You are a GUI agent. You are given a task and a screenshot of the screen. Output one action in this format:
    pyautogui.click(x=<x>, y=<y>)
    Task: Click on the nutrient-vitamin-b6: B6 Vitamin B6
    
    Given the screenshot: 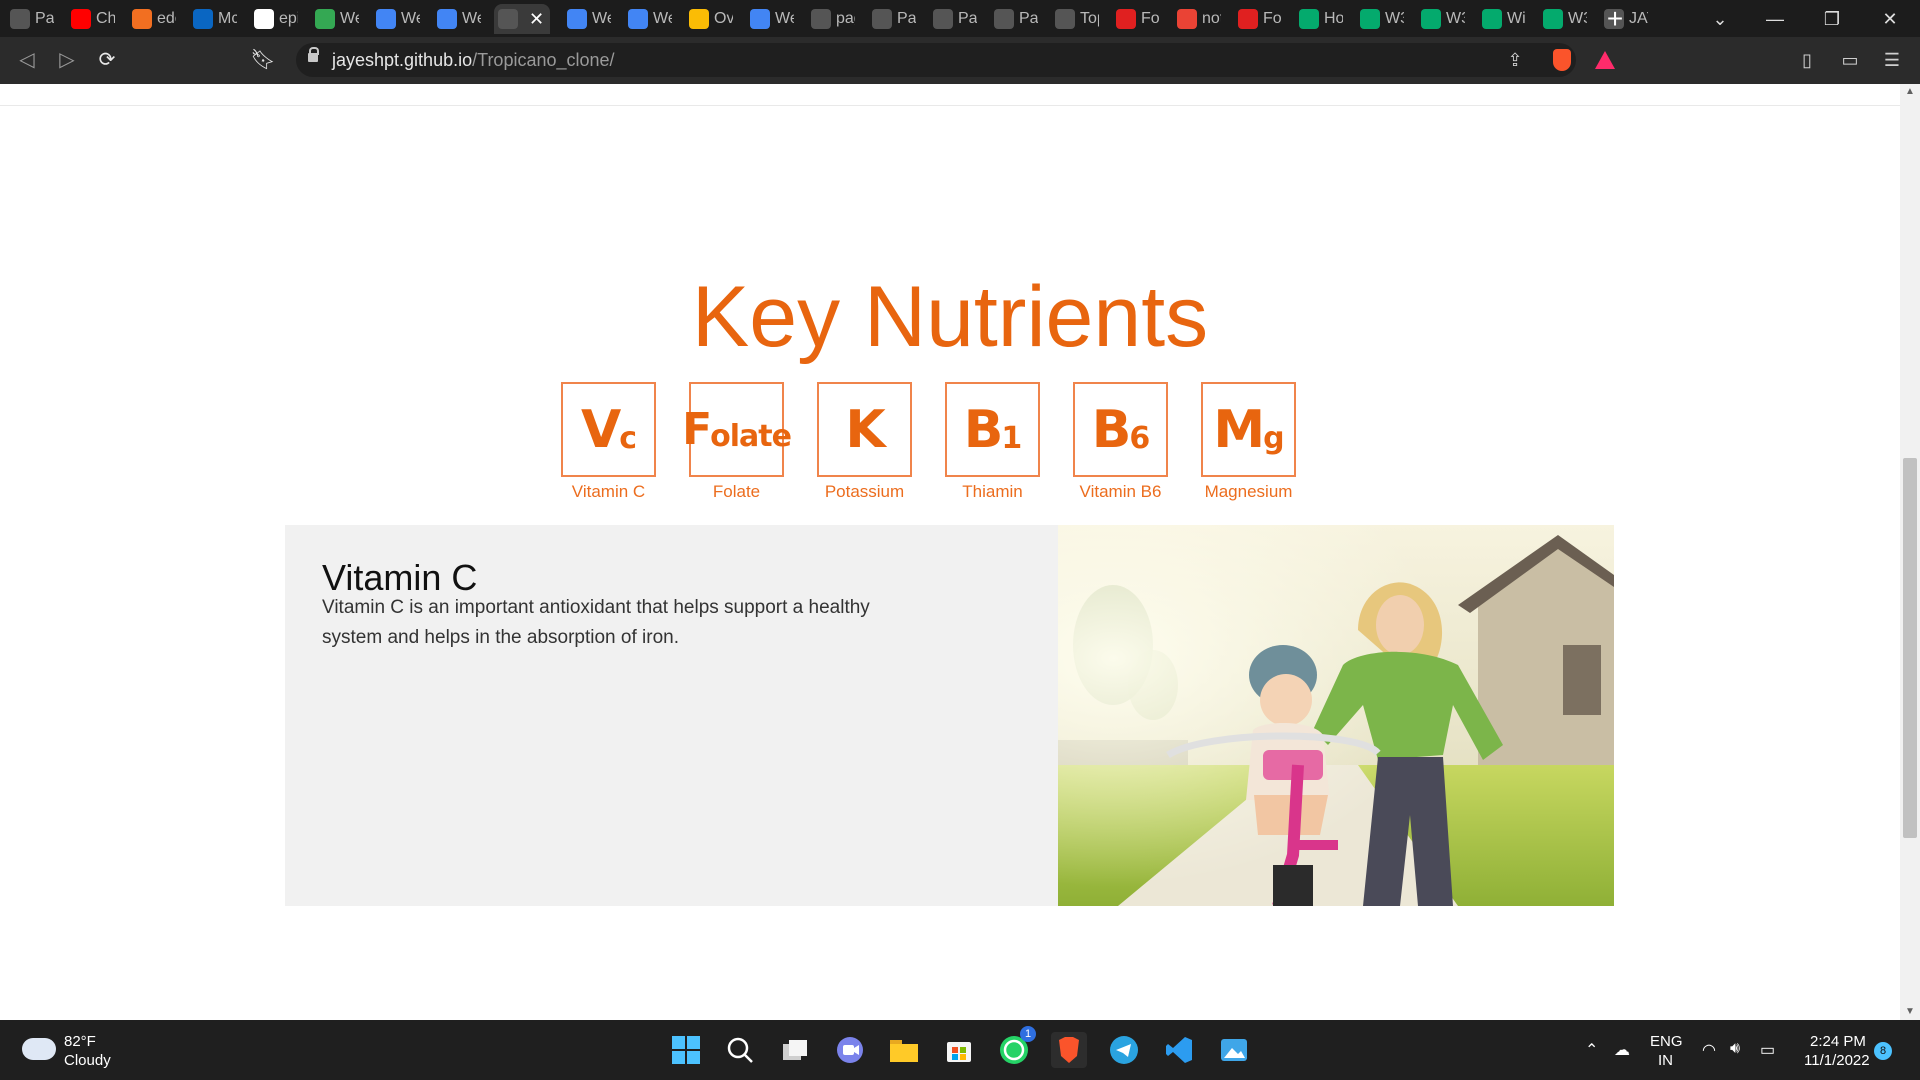 What is the action you would take?
    pyautogui.click(x=1120, y=442)
    